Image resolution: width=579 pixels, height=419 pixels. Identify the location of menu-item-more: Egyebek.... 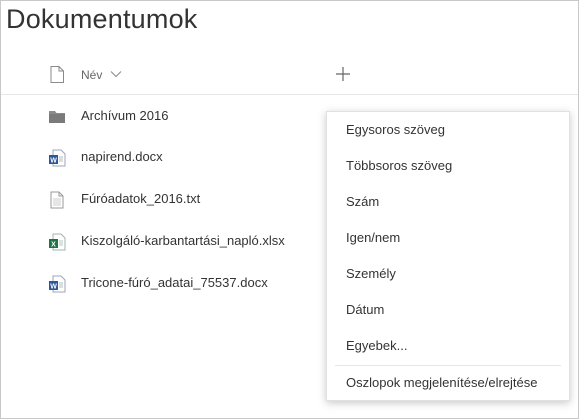
(448, 346).